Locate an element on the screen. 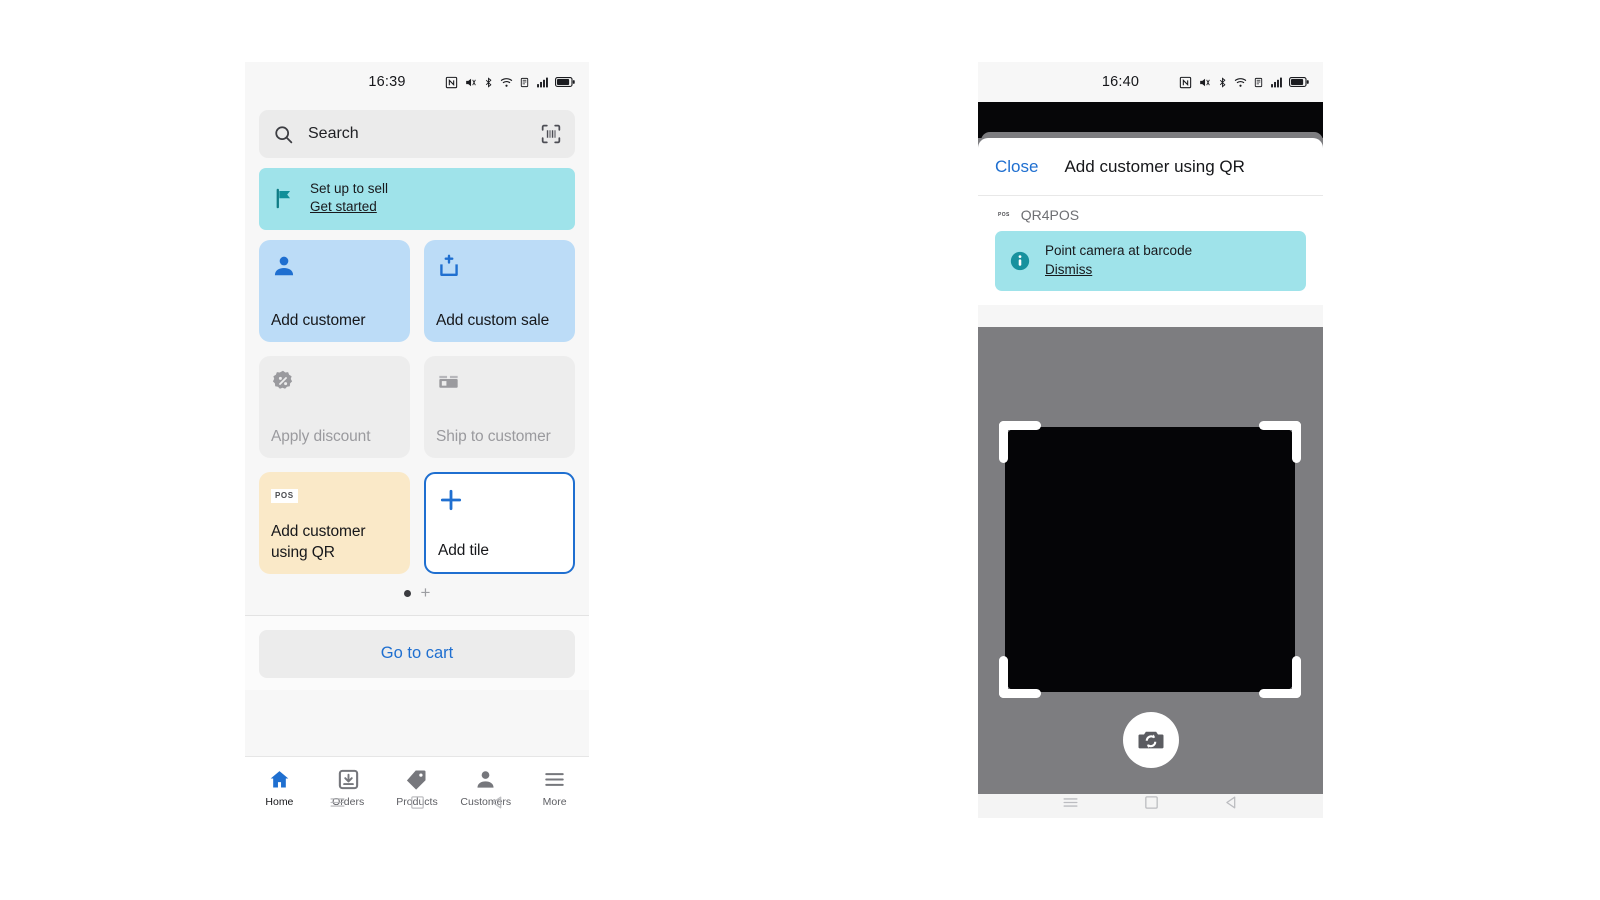  app-attribution-row: POS QR4POS is located at coordinates (1150, 213).